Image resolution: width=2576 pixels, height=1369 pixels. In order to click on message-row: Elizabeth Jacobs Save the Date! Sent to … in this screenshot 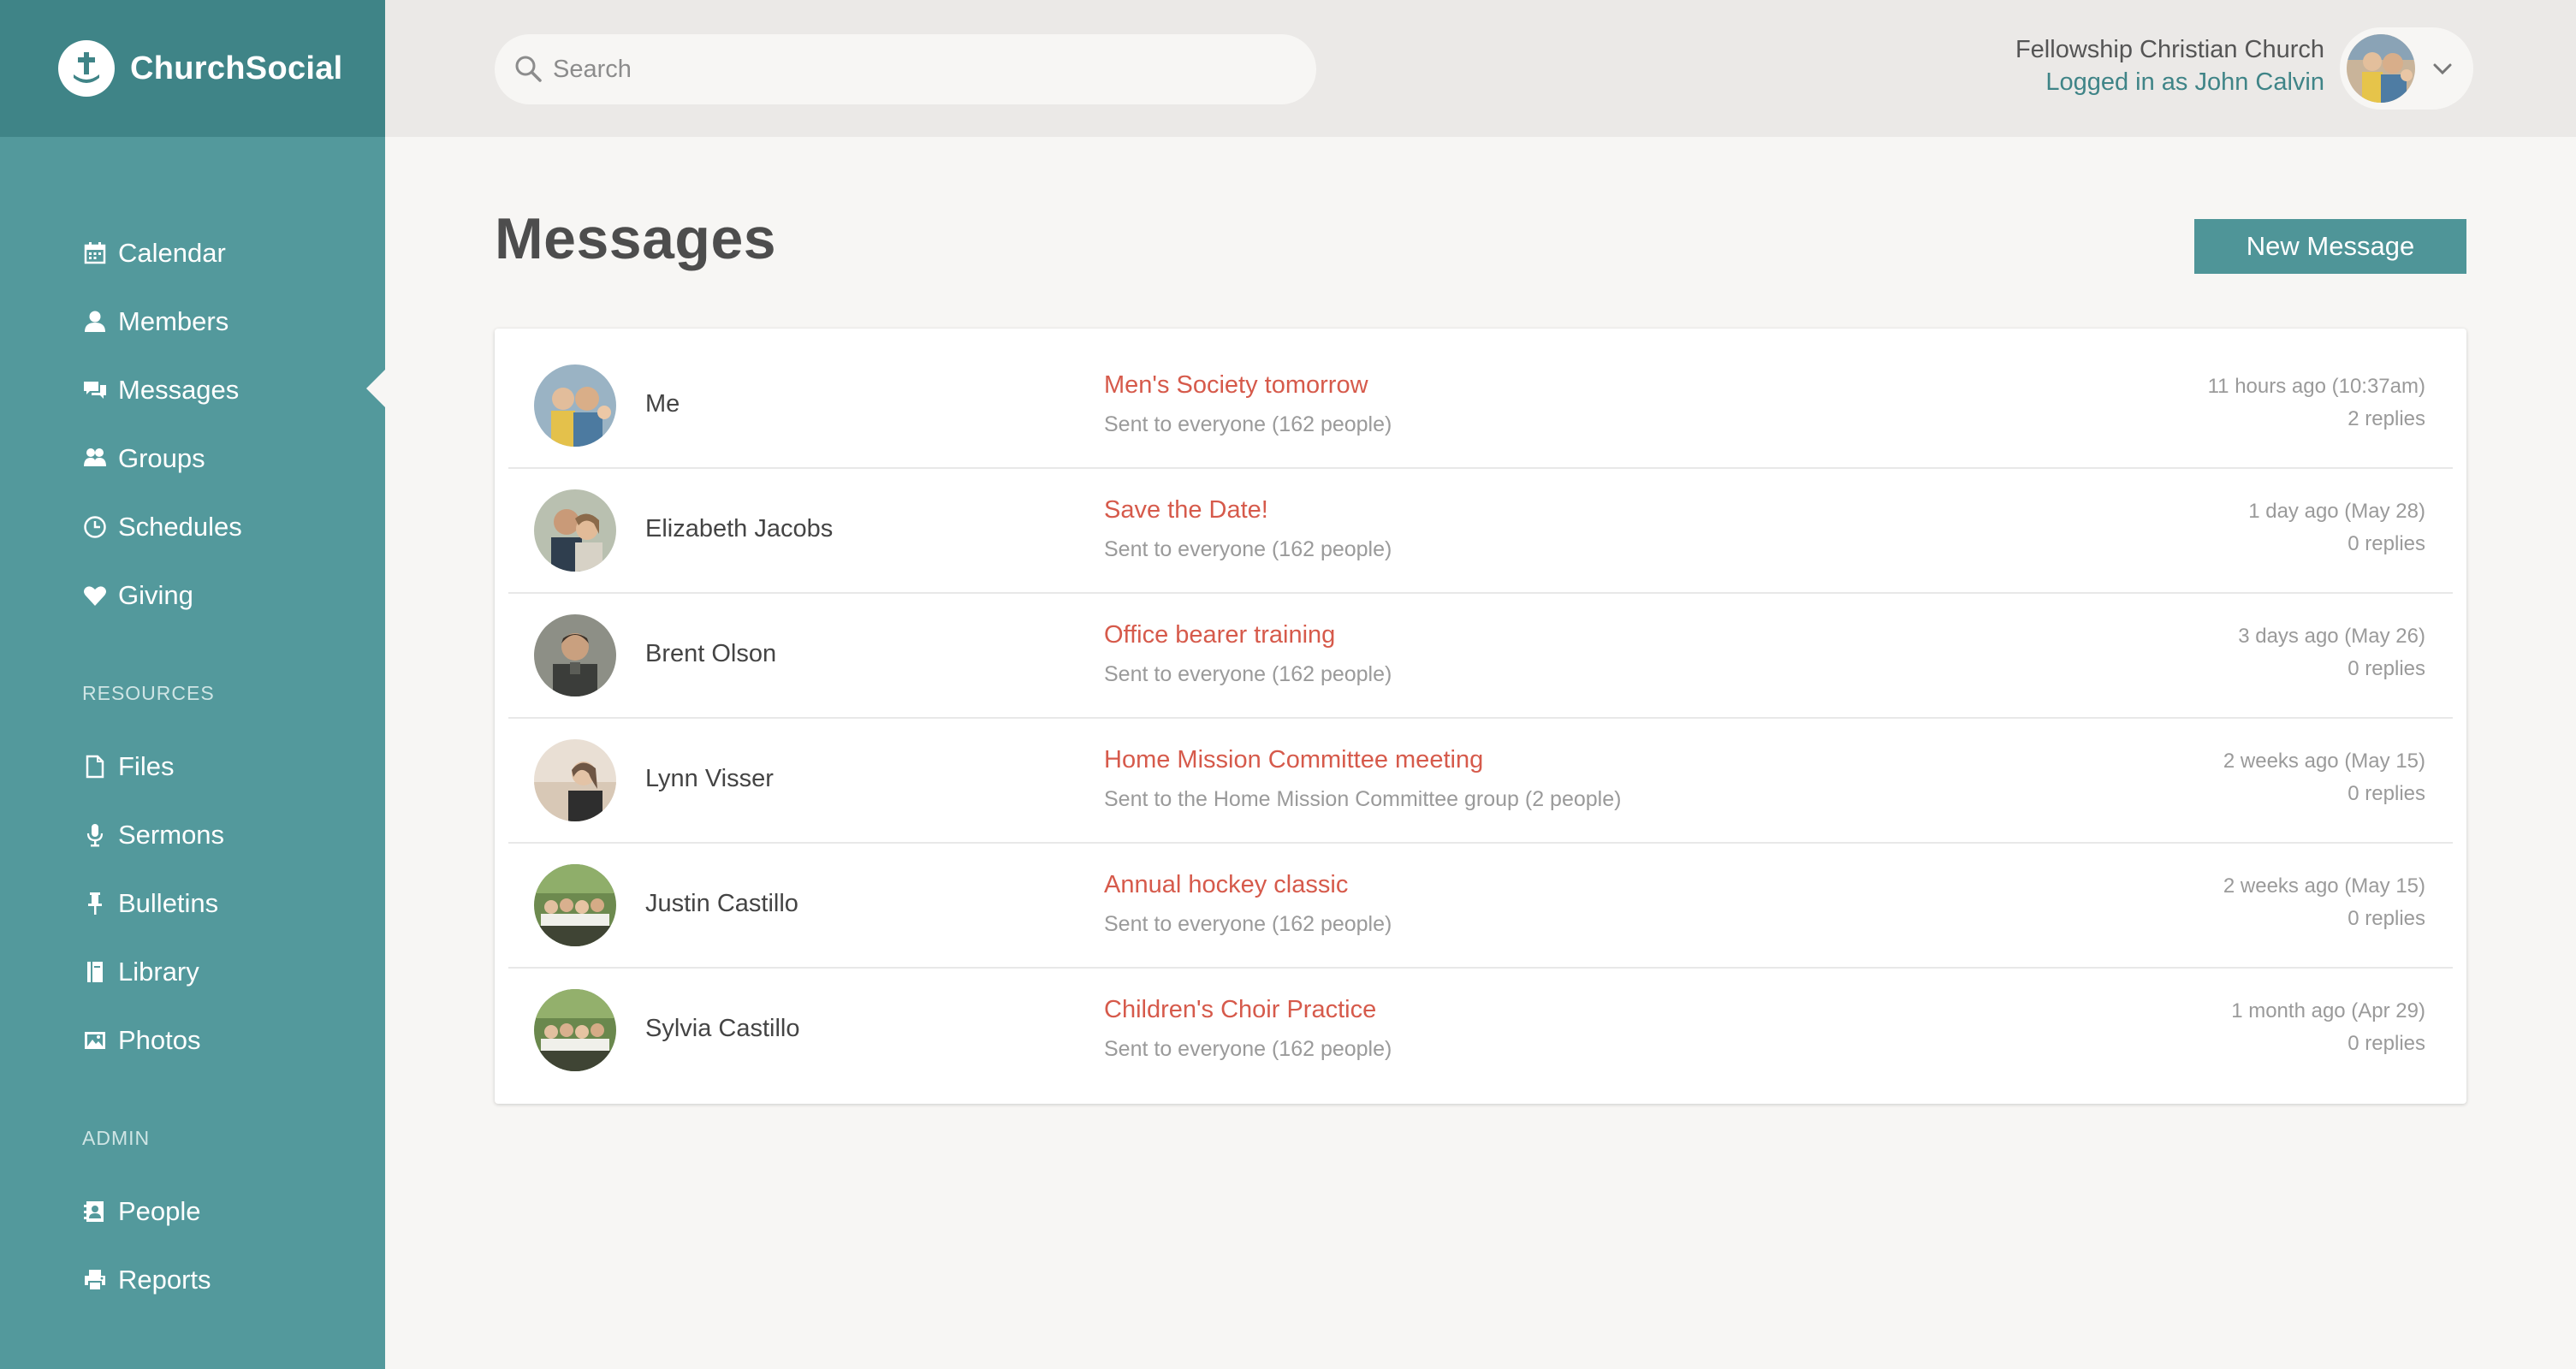, I will do `click(1480, 530)`.